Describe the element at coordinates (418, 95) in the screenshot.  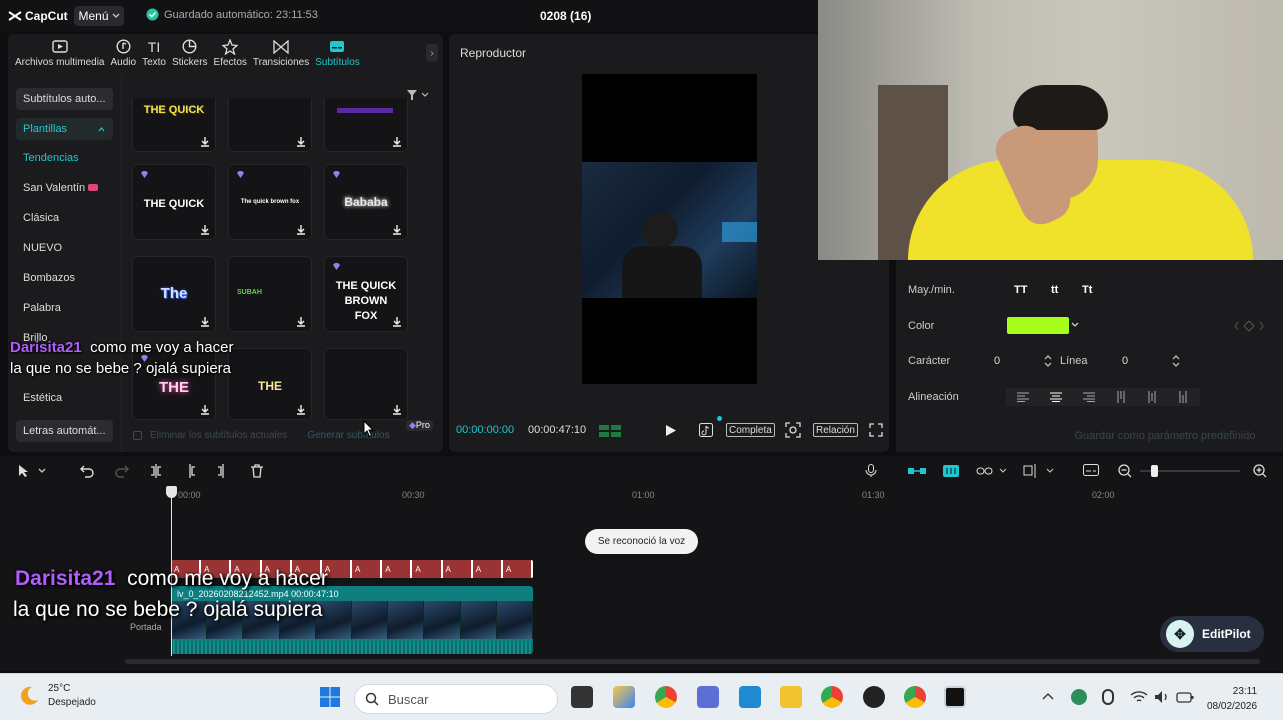
I see `filter-icon` at that location.